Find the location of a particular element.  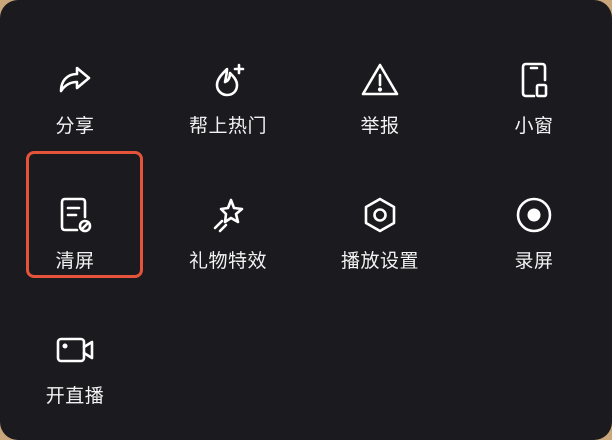

gift-effect-icon is located at coordinates (228, 215).